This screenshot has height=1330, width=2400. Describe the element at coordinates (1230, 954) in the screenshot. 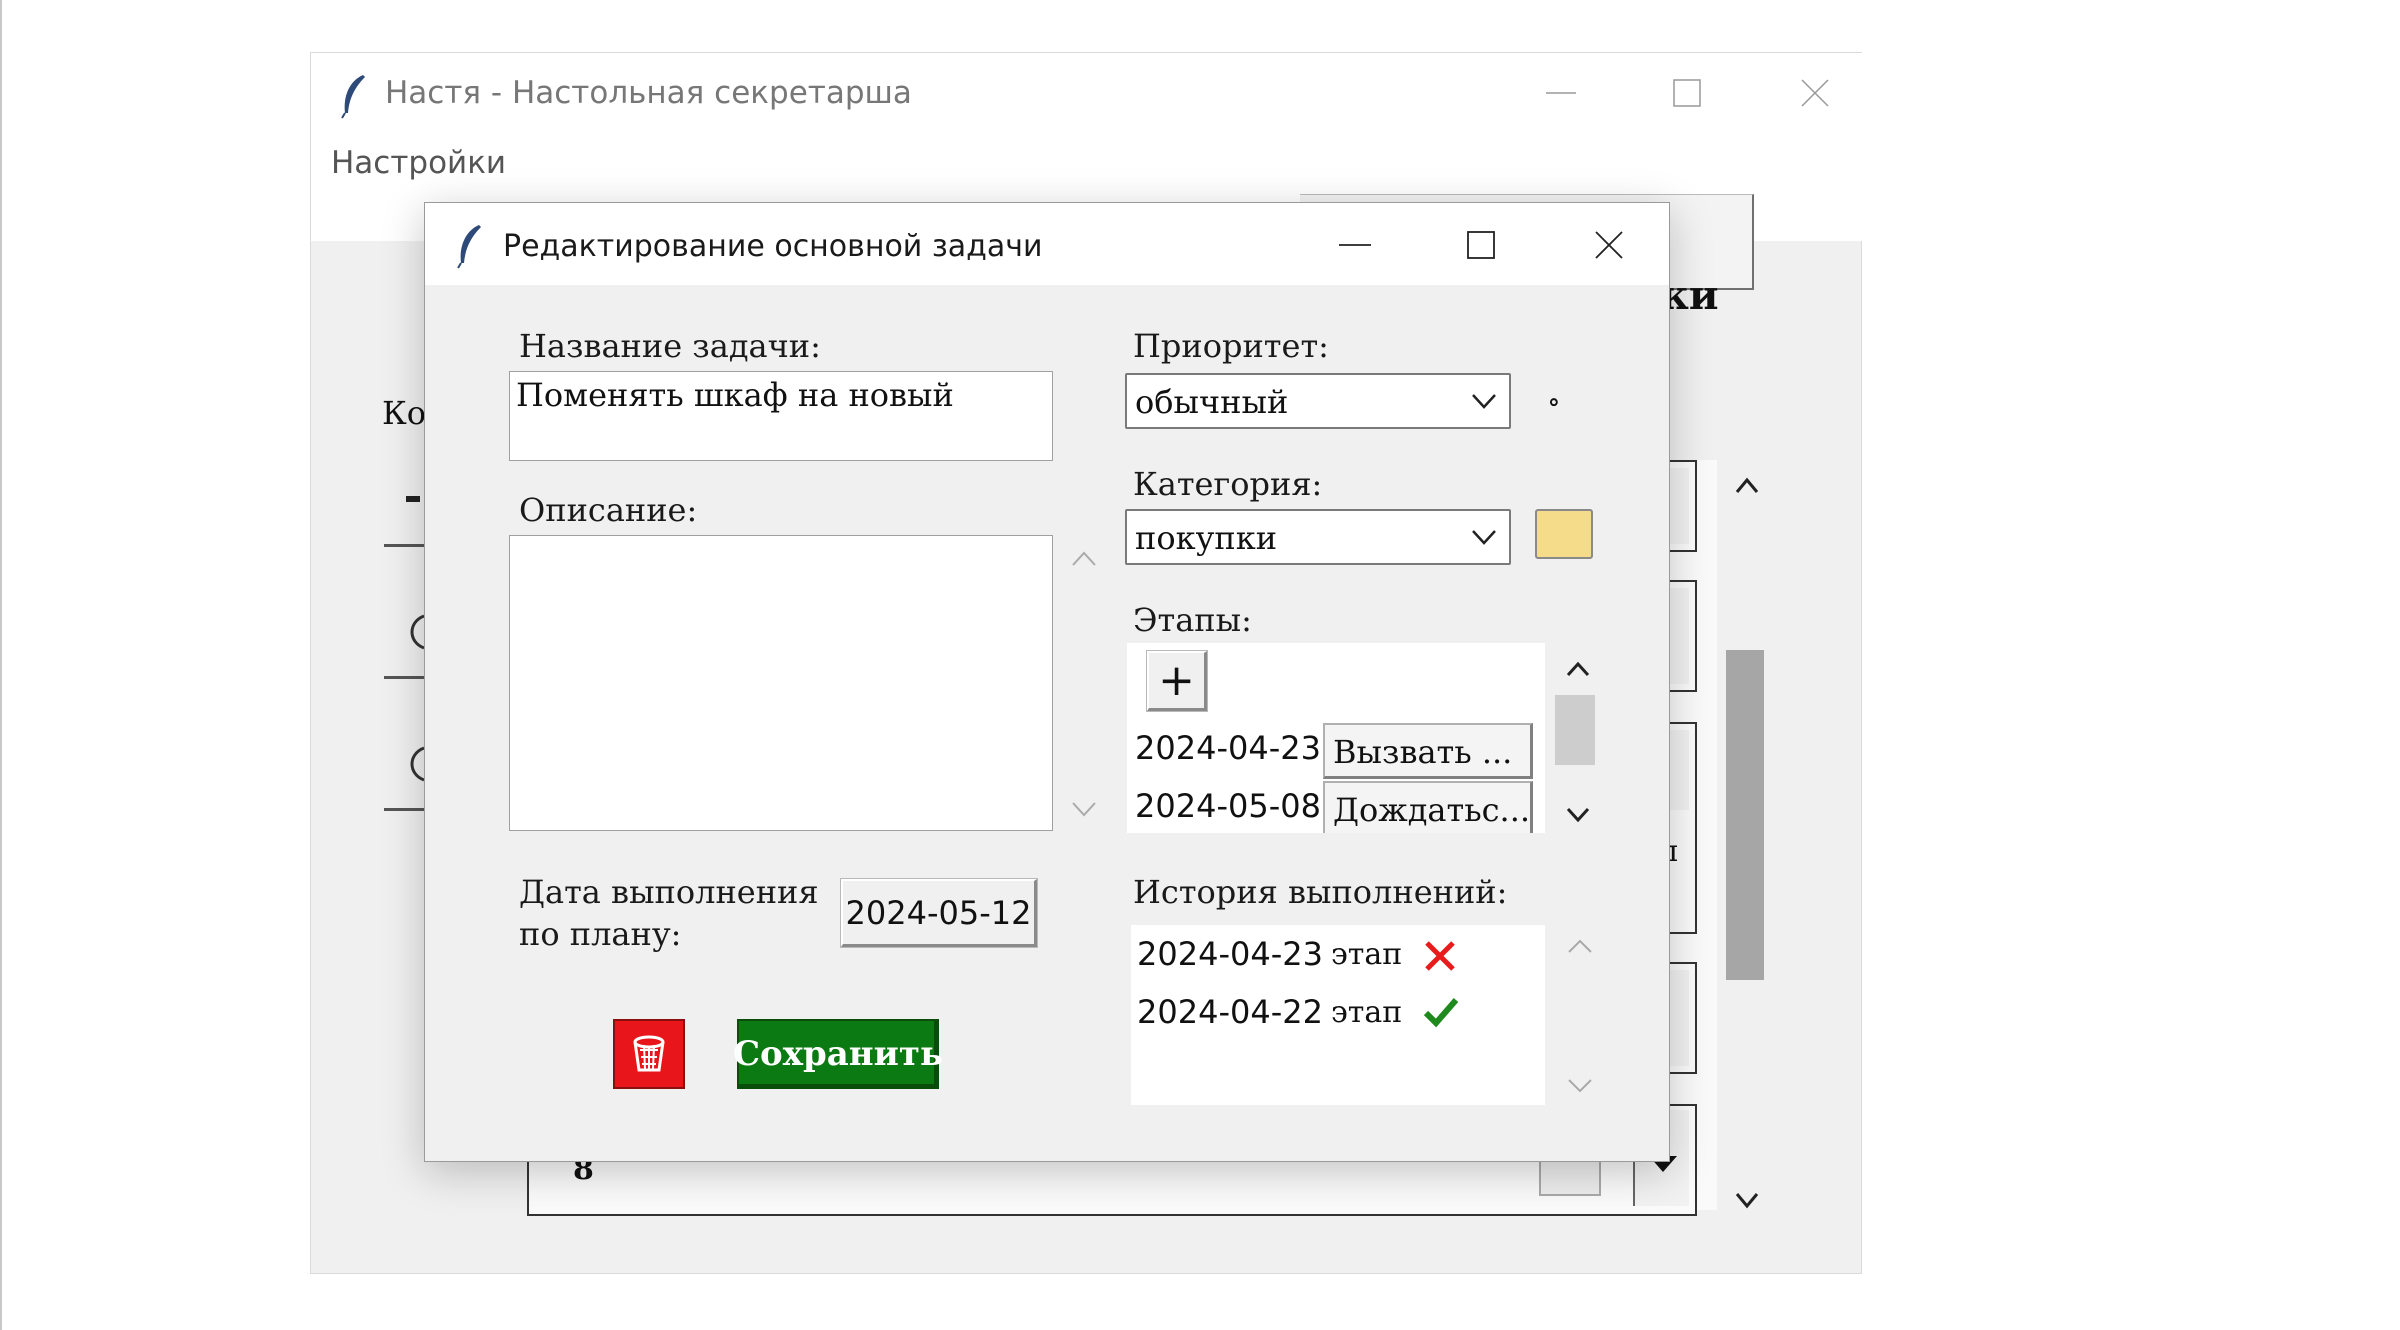

I see `history-date: 2024-04-23` at that location.